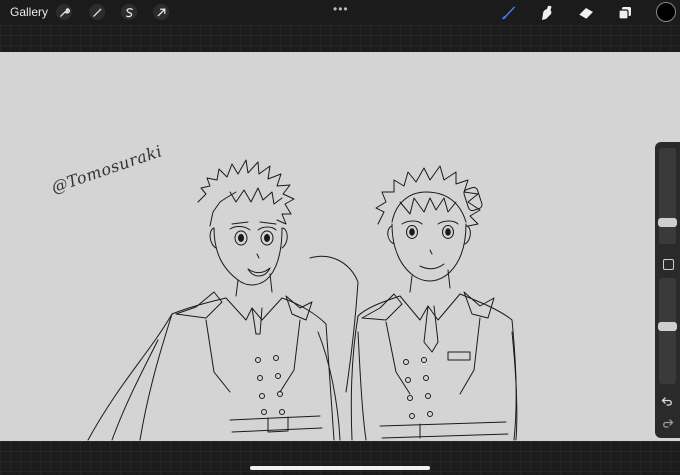 The height and width of the screenshot is (475, 680). Describe the element at coordinates (586, 13) in the screenshot. I see `eraser-icon` at that location.